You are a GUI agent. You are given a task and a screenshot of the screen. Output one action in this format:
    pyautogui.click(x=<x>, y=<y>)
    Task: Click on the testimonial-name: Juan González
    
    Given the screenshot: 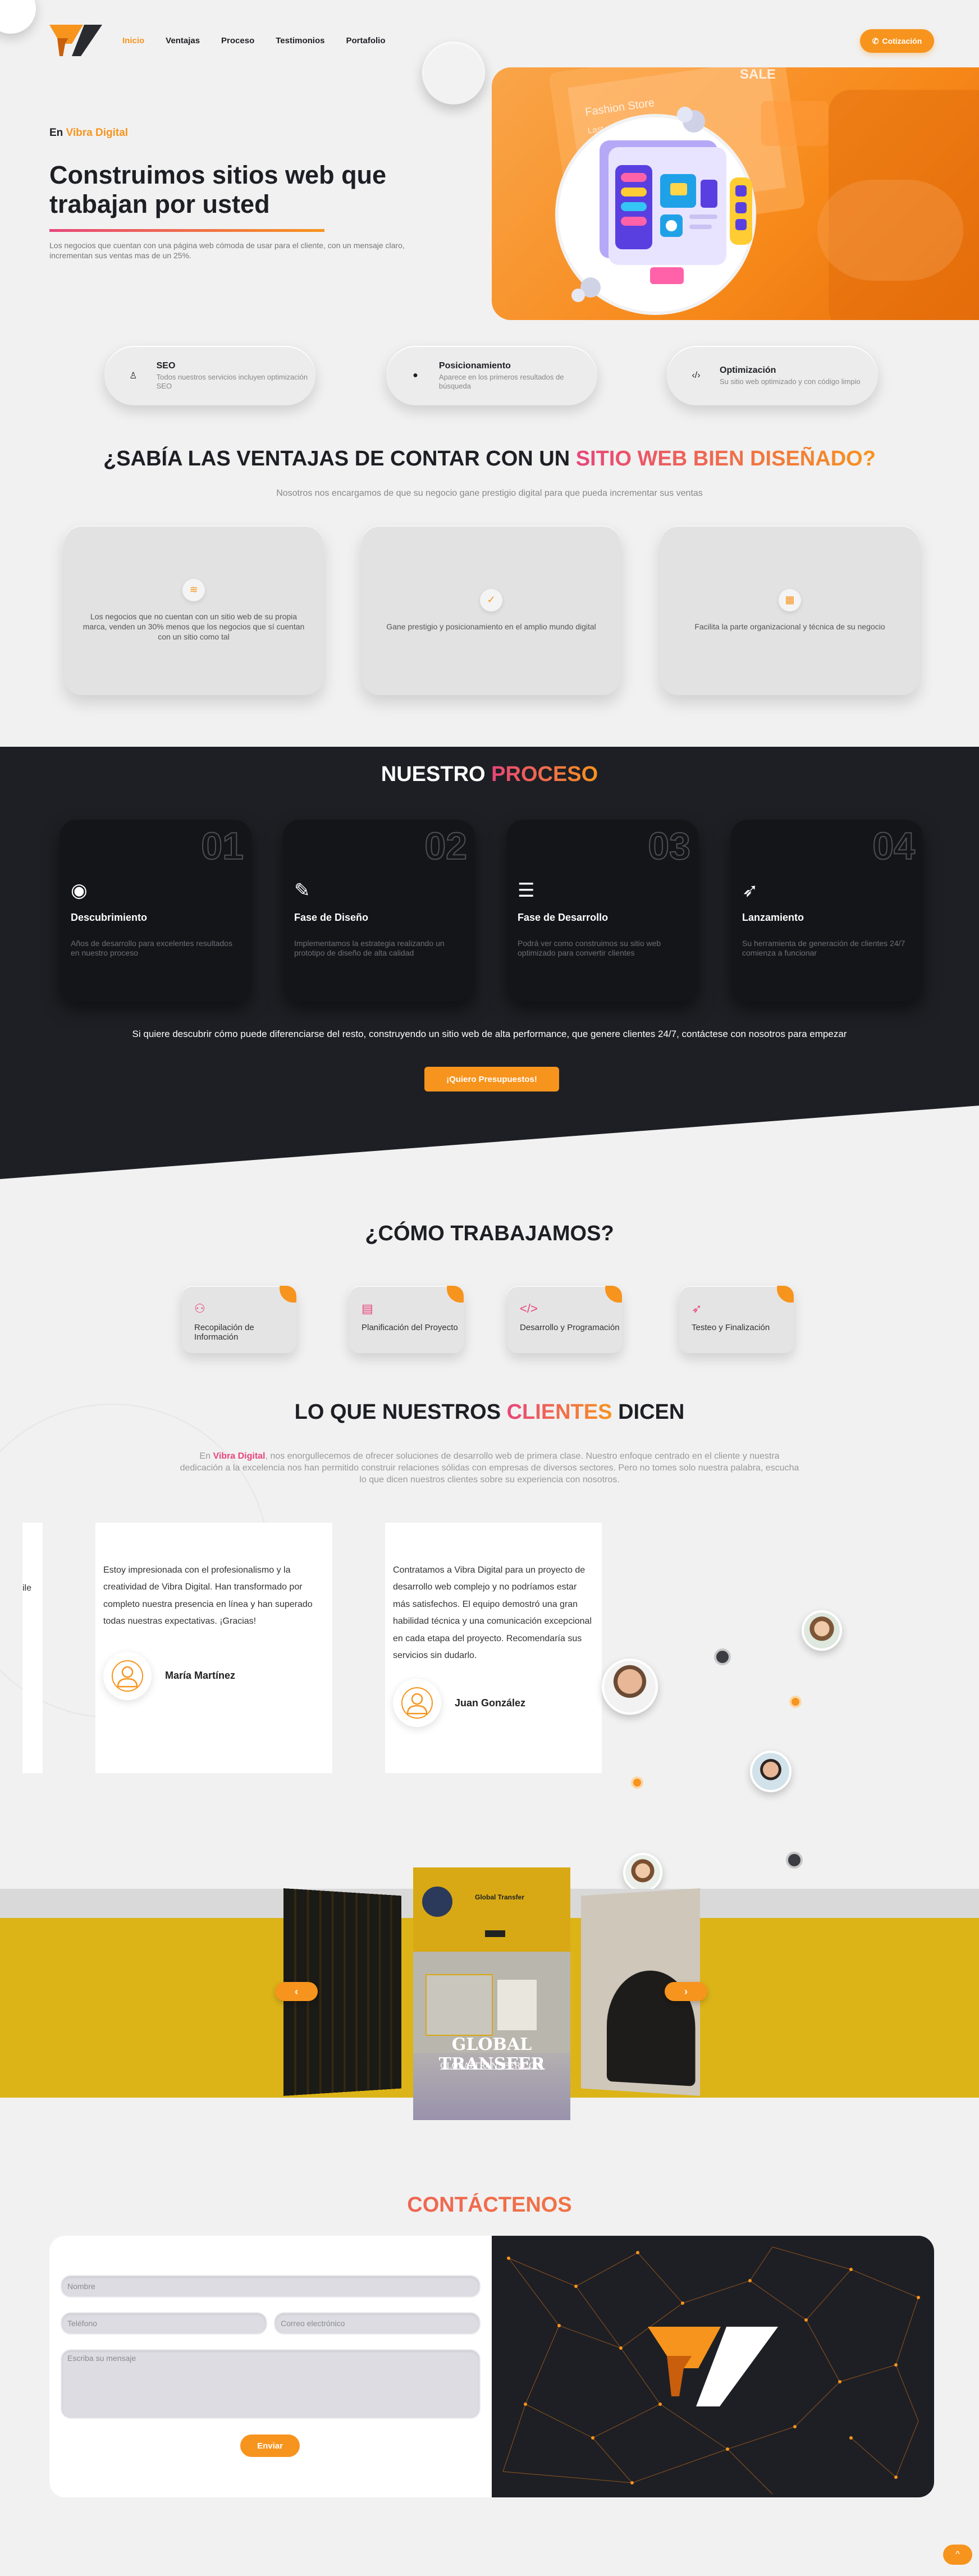 What is the action you would take?
    pyautogui.click(x=491, y=1703)
    